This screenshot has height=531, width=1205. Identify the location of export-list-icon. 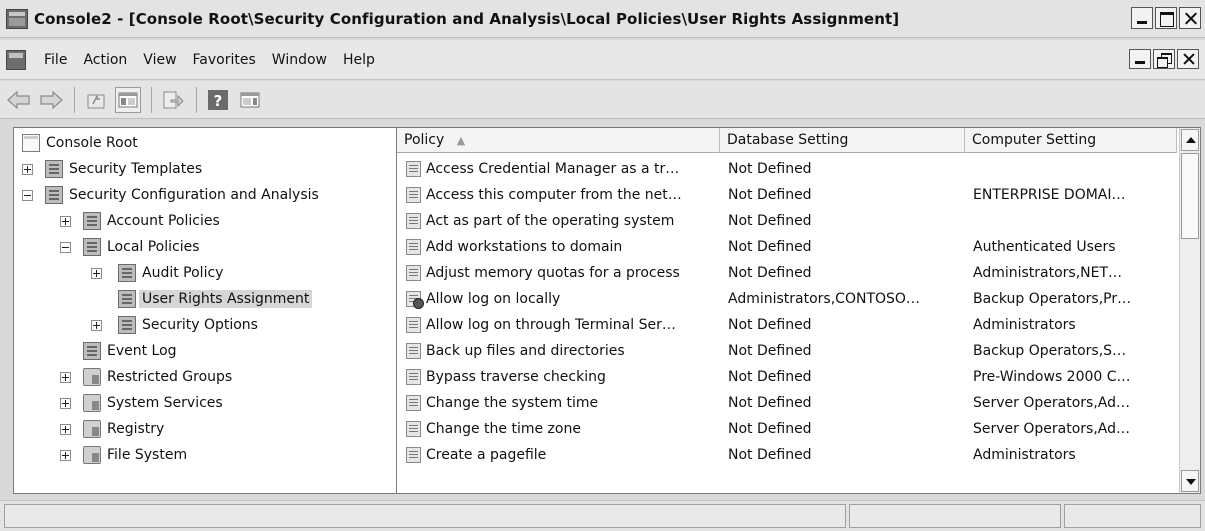
(173, 100).